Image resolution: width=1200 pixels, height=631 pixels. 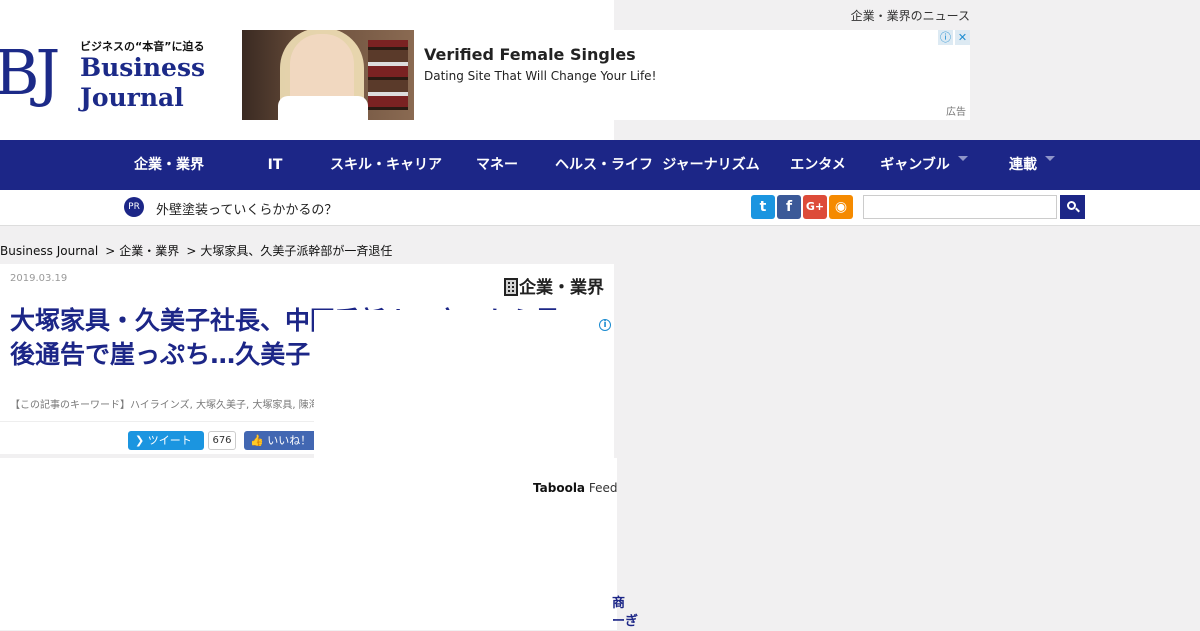 I want to click on overlay-ad, so click(x=464, y=384).